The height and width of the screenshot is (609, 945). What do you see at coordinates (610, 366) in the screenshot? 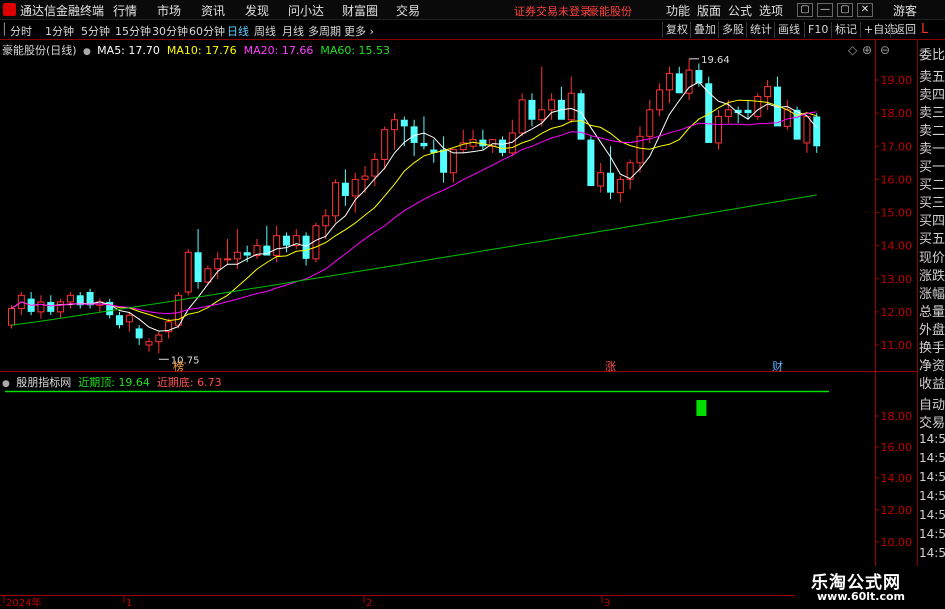
I see `event-marker: 涨` at bounding box center [610, 366].